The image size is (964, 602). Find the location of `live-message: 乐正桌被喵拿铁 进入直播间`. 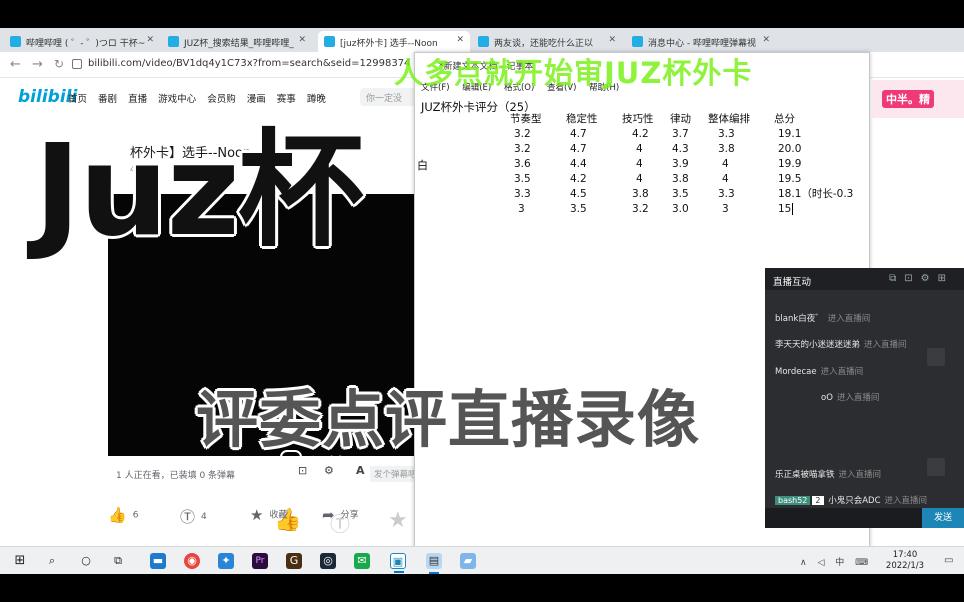

live-message: 乐正桌被喵拿铁 进入直播间 is located at coordinates (828, 474).